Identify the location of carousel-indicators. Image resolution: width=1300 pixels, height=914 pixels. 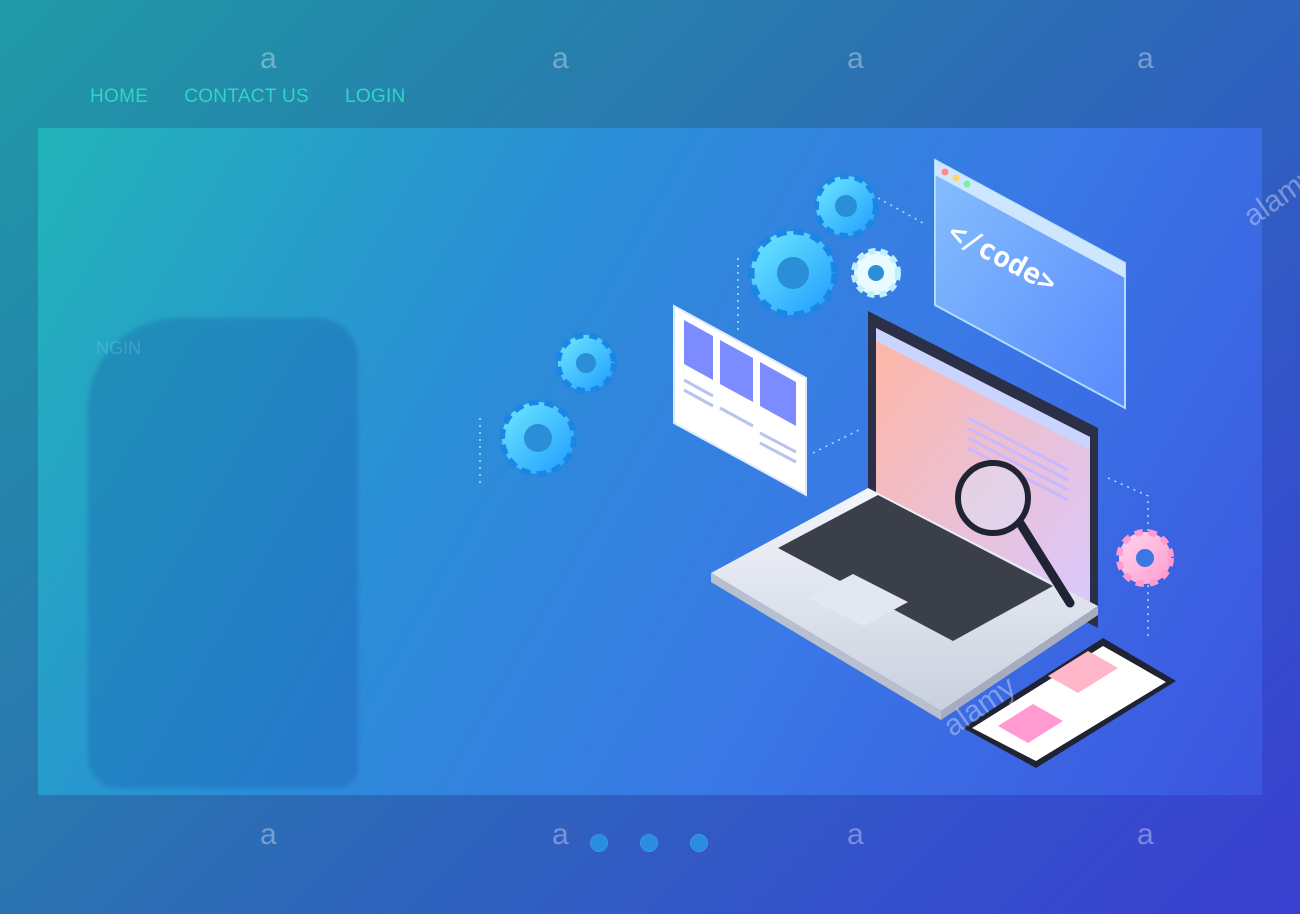
(649, 843).